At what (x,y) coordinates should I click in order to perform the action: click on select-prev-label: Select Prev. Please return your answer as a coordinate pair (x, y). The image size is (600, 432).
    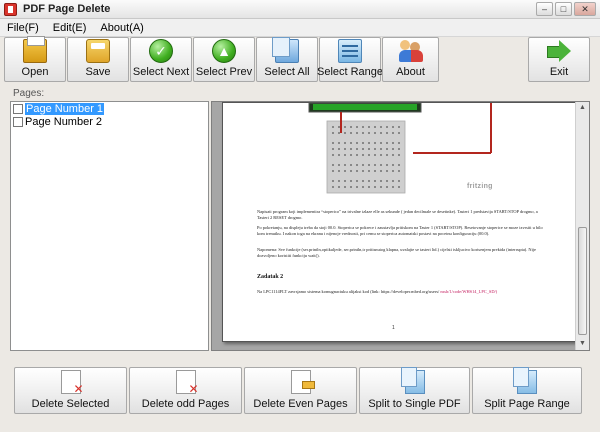
    Looking at the image, I should click on (224, 72).